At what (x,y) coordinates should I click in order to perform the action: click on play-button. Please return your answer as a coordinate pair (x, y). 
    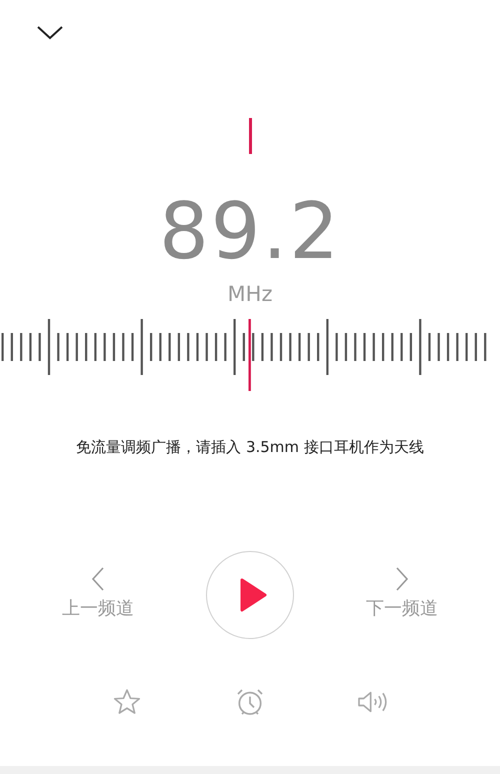
    Looking at the image, I should click on (250, 594).